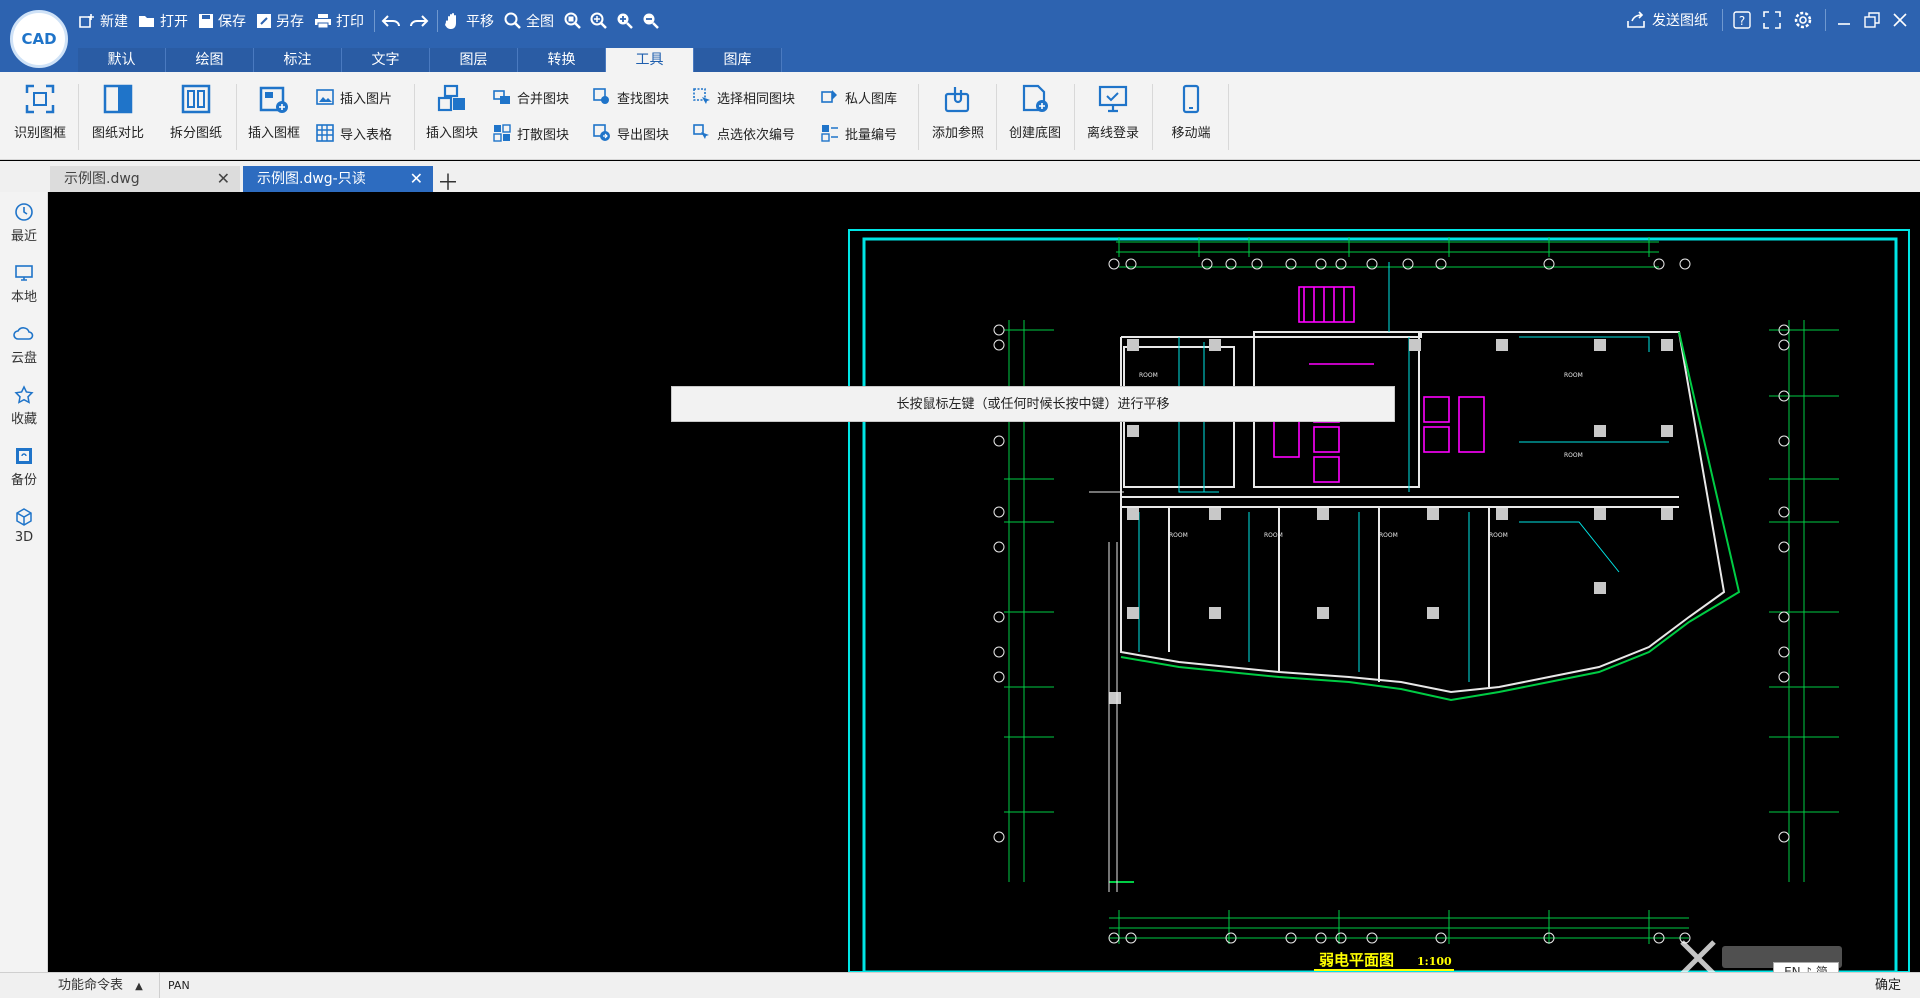 This screenshot has height=998, width=1920. Describe the element at coordinates (1113, 117) in the screenshot. I see `offline-login-button: 离线登录` at that location.